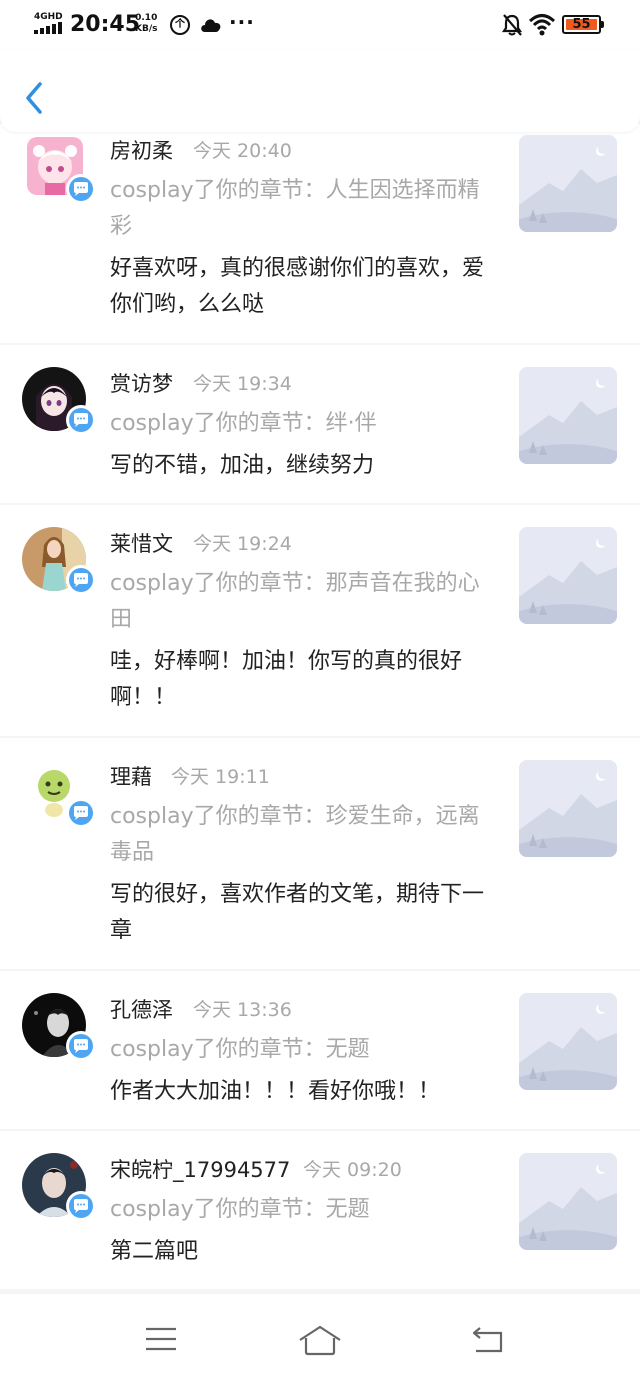  I want to click on battery-icon: 55, so click(581, 24).